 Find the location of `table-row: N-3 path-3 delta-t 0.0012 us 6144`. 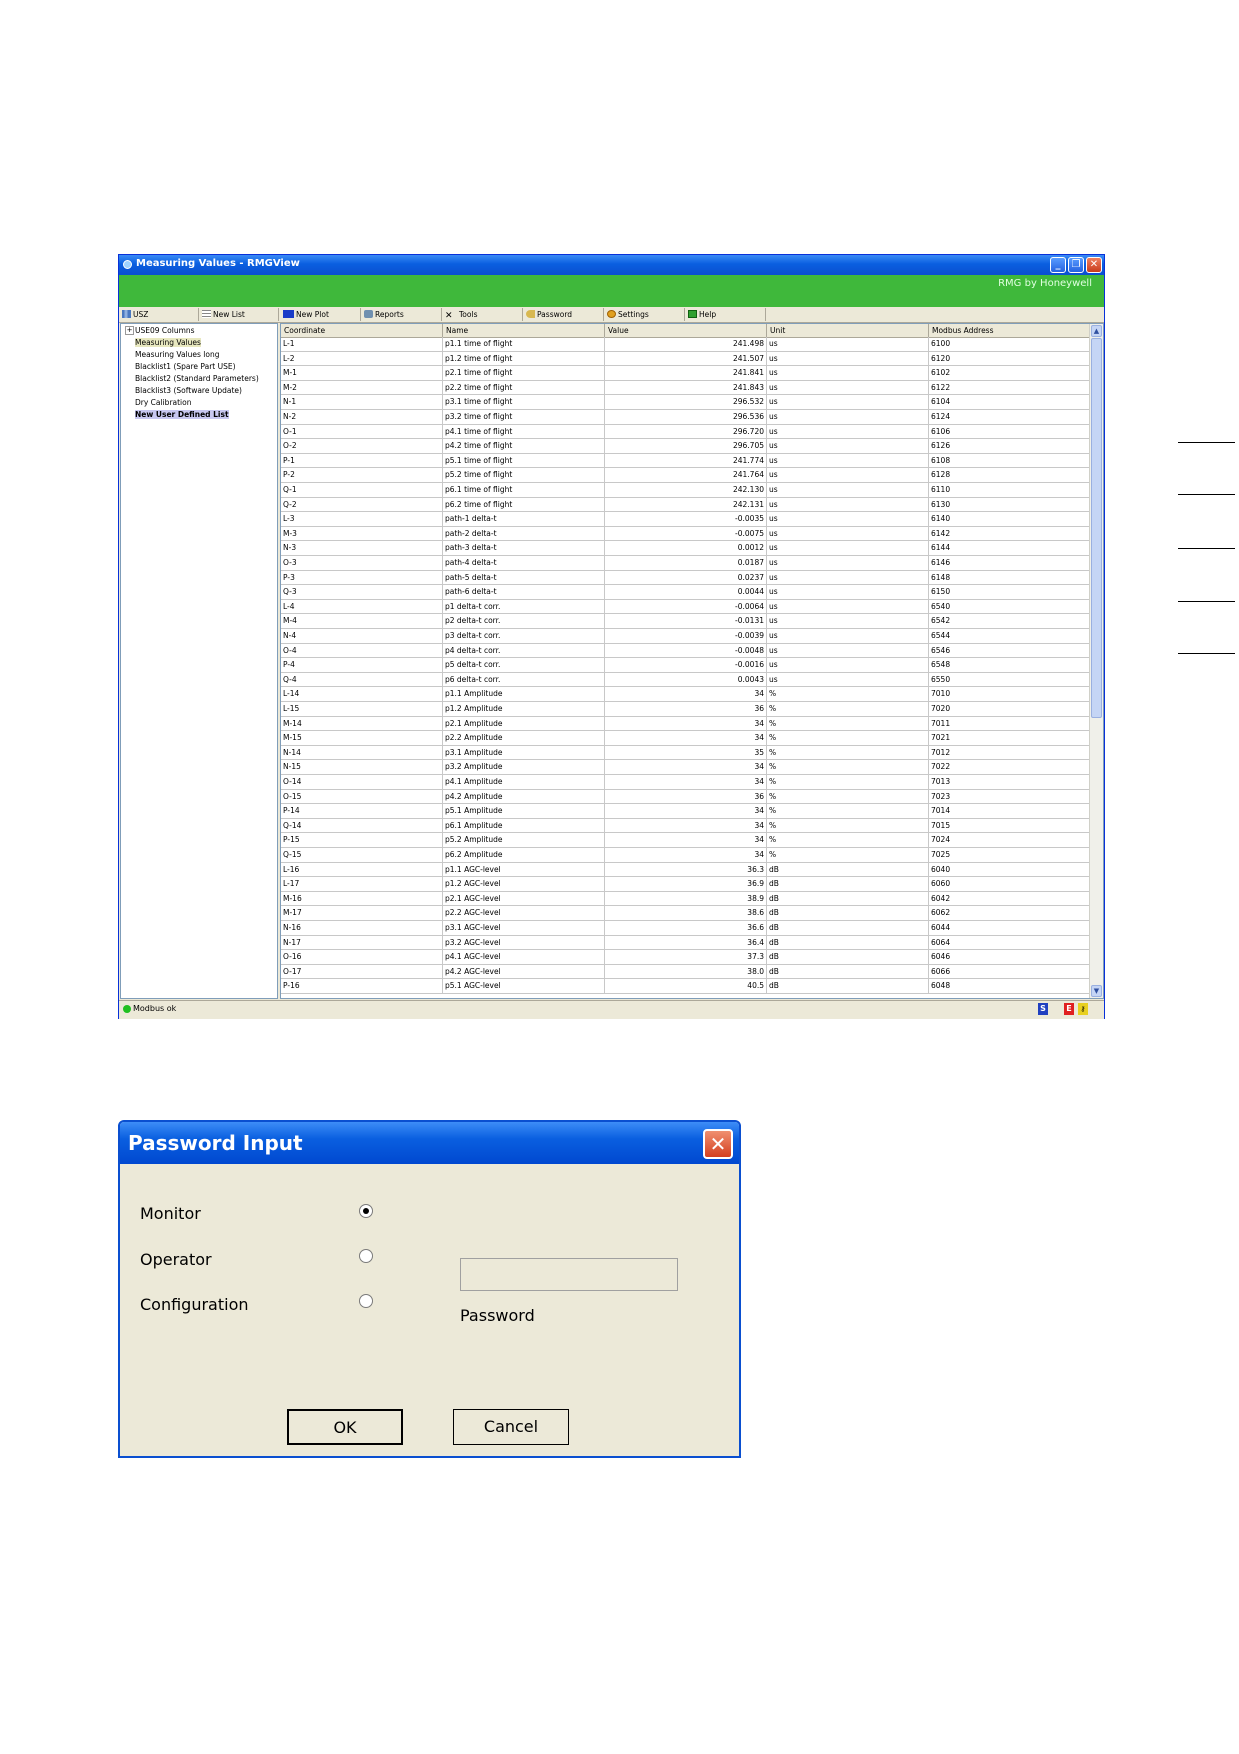

table-row: N-3 path-3 delta-t 0.0012 us 6144 is located at coordinates (686, 548).